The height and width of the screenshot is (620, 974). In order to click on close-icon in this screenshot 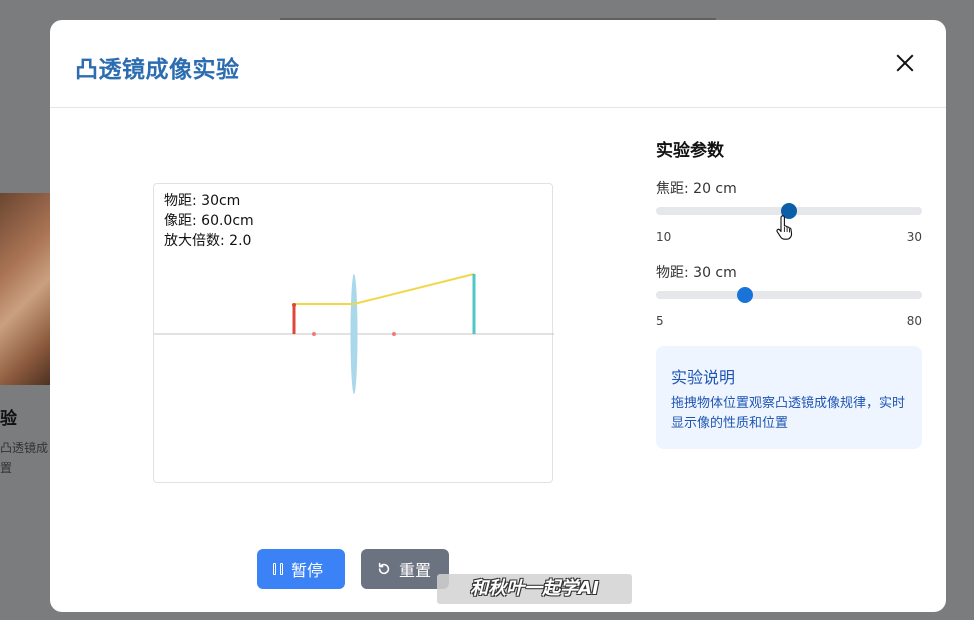, I will do `click(905, 63)`.